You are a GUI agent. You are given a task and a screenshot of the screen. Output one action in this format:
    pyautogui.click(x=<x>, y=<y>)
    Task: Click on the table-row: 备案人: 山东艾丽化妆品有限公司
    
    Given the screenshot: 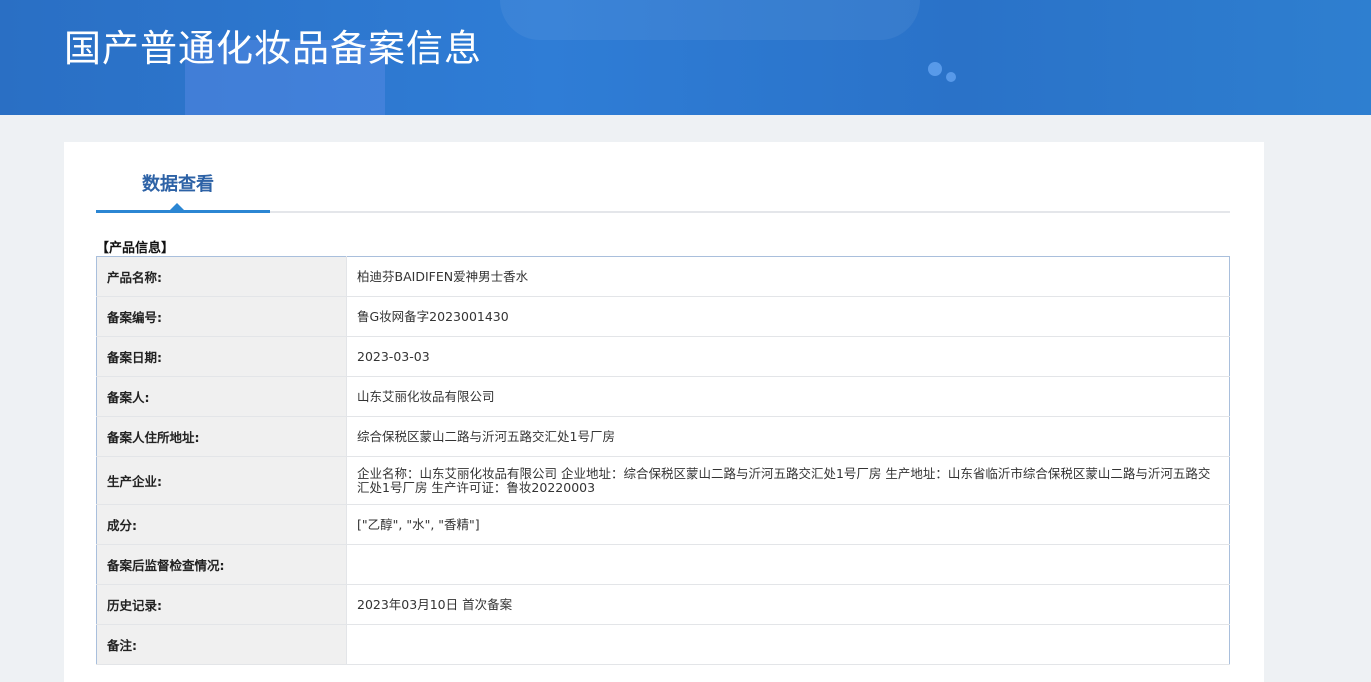 What is the action you would take?
    pyautogui.click(x=663, y=396)
    